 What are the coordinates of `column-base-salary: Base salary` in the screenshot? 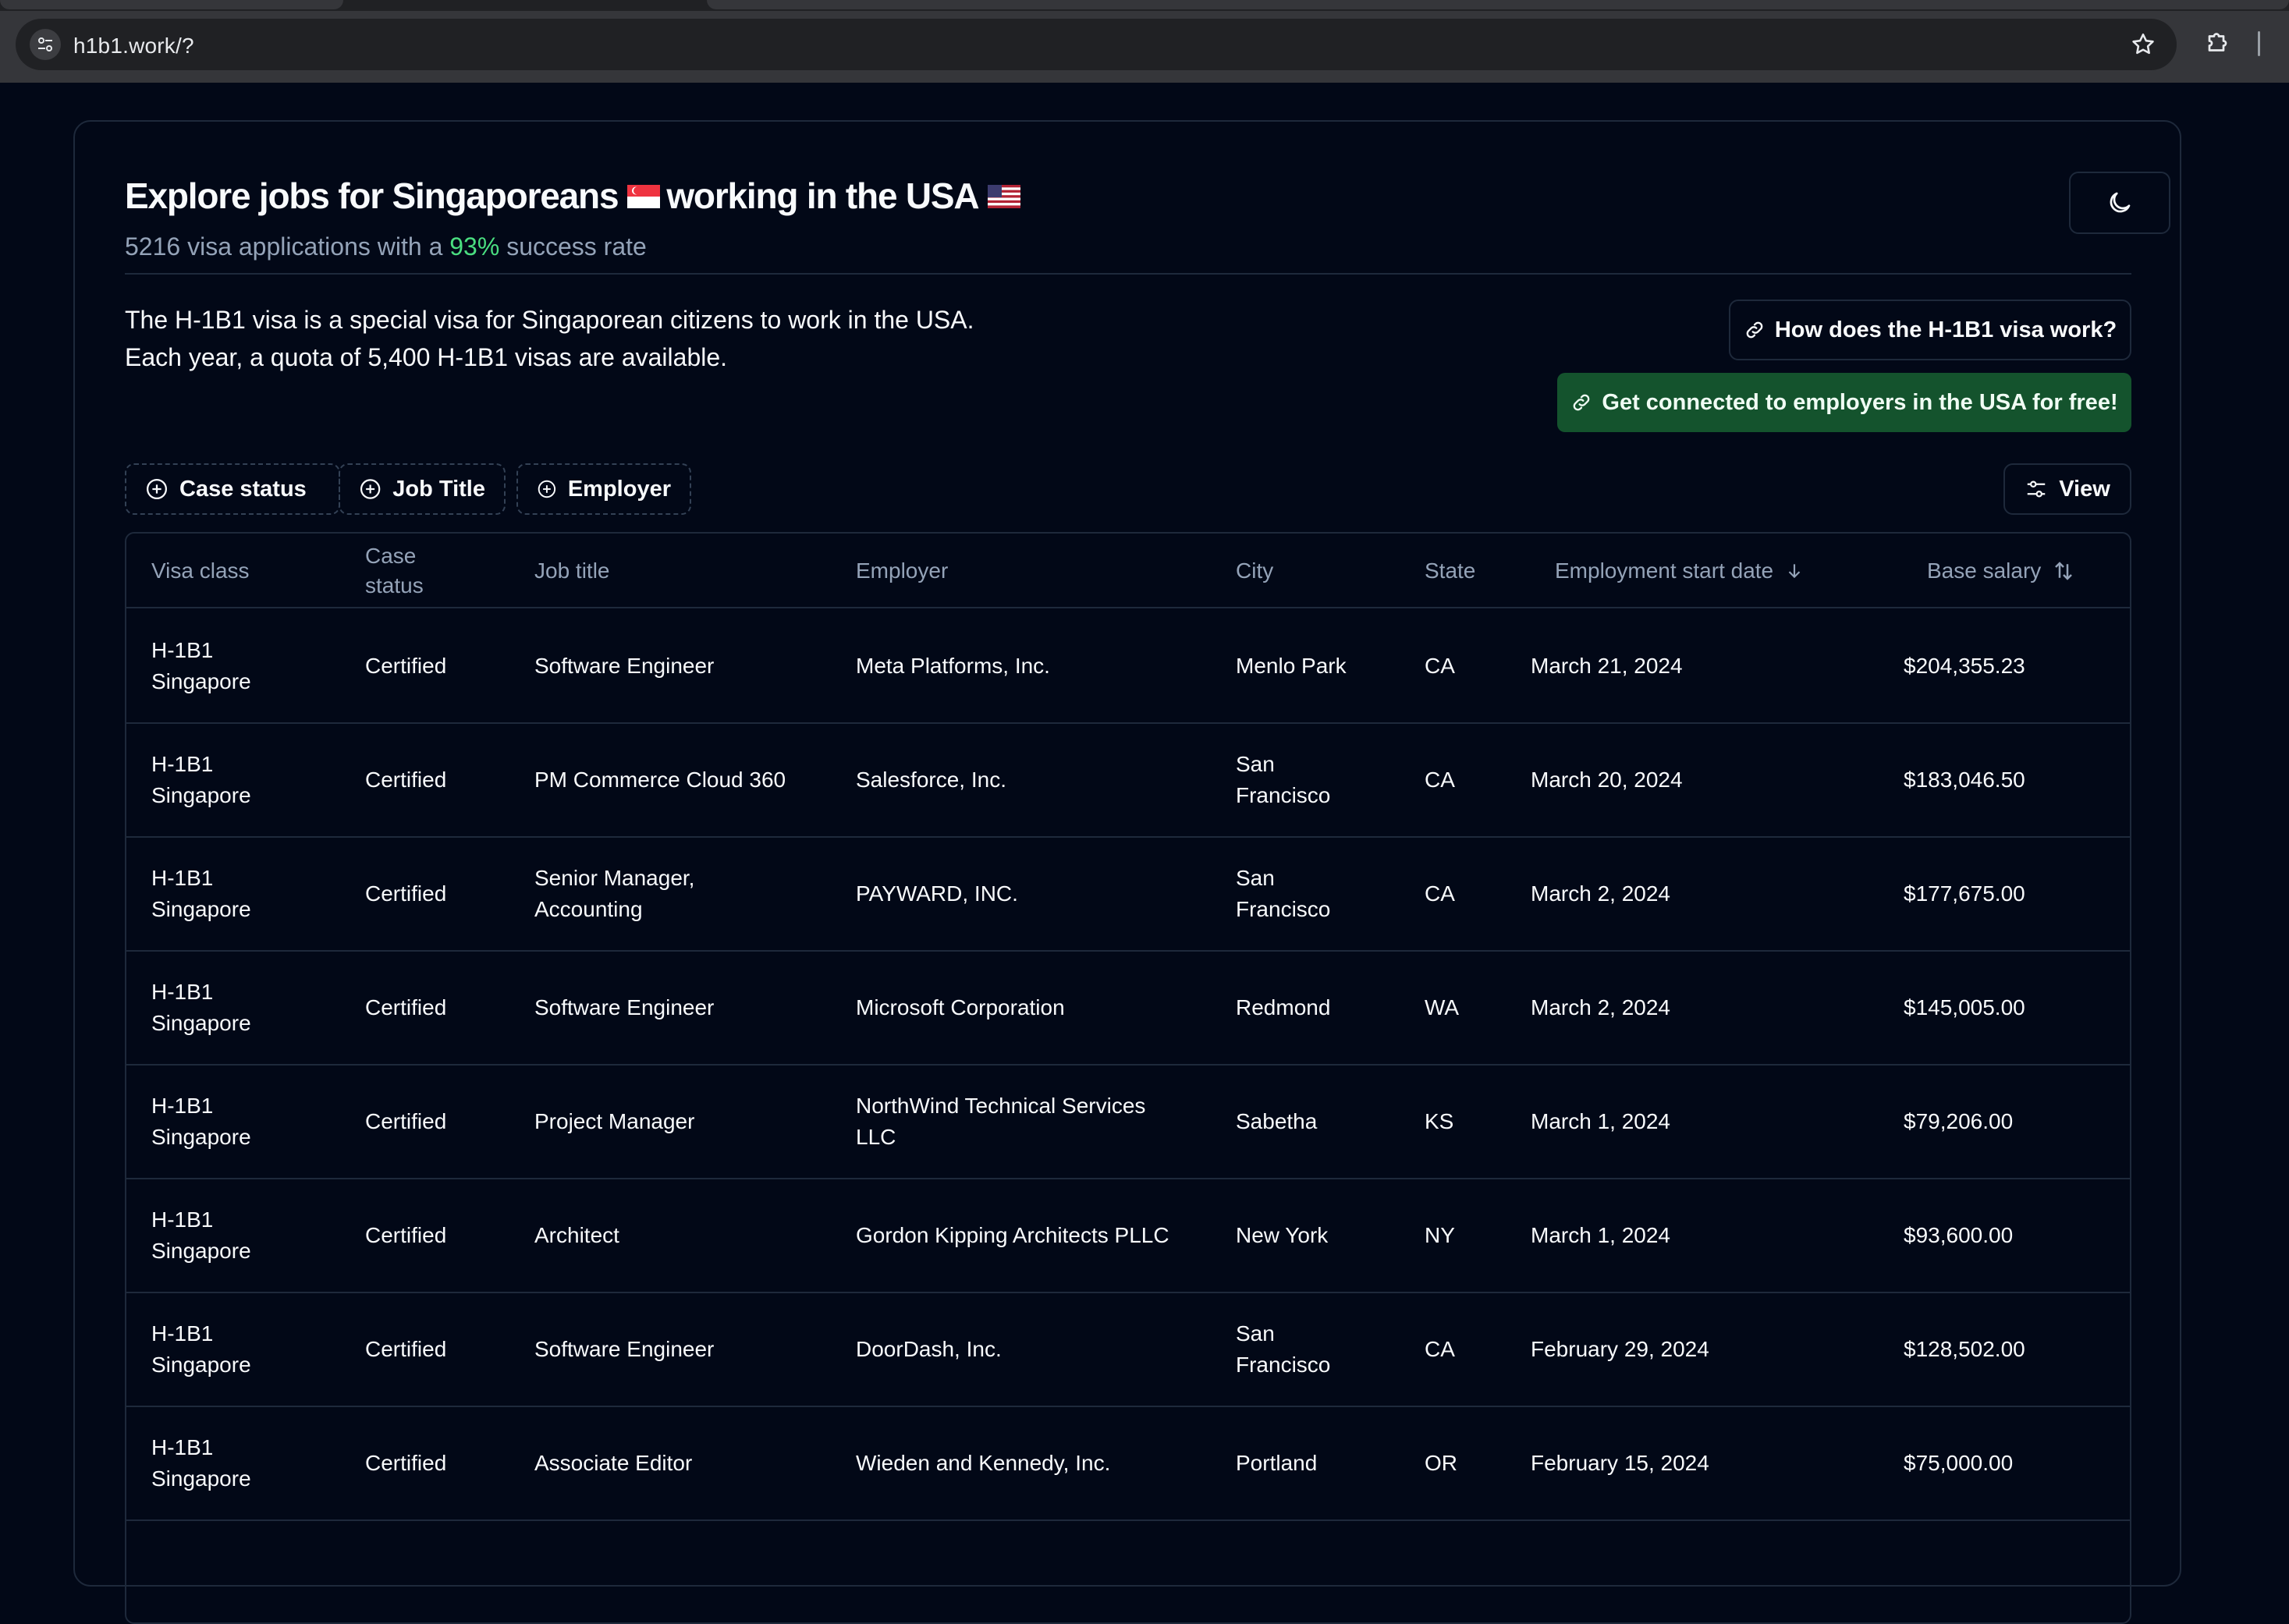 It's located at (2001, 571).